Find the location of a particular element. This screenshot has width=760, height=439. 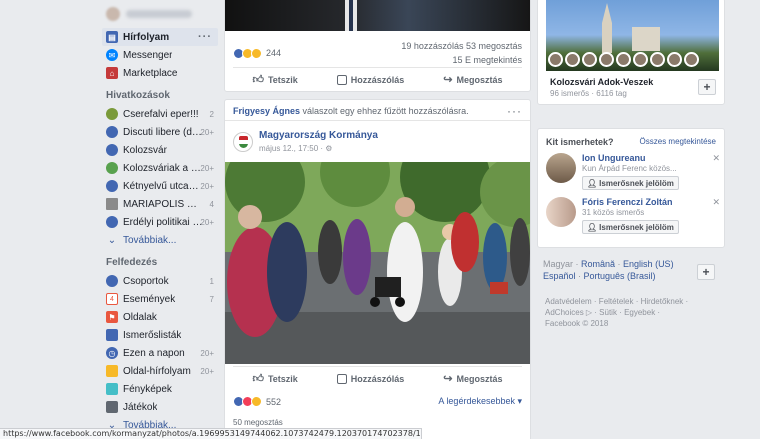

more-languages-button: + is located at coordinates (706, 272).